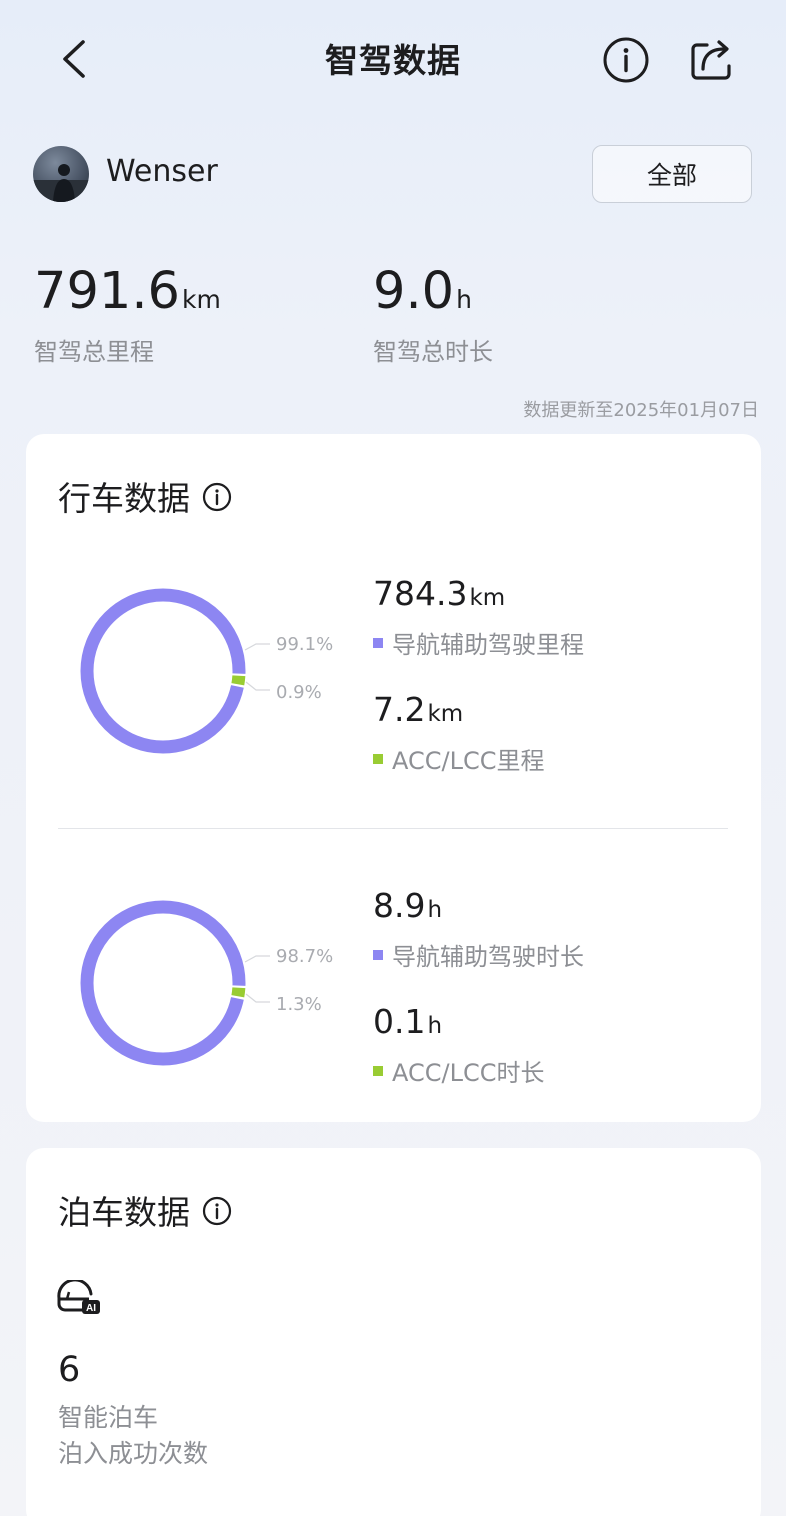 Image resolution: width=786 pixels, height=1516 pixels. What do you see at coordinates (257, 686) in the screenshot?
I see `distance-acc-leader-line` at bounding box center [257, 686].